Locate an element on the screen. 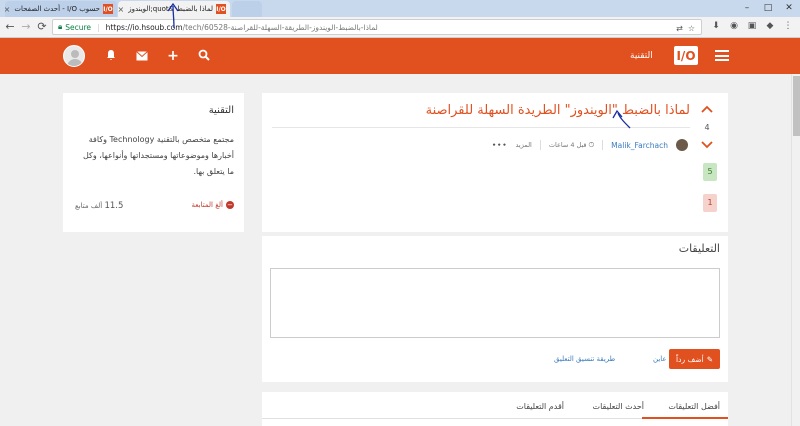 The image size is (800, 426). tab-newest-comments: أحدث التعليقات is located at coordinates (618, 406).